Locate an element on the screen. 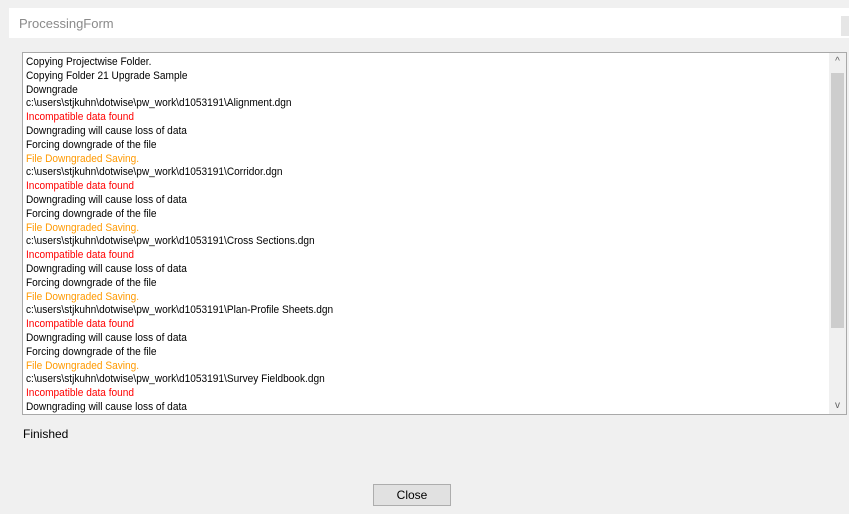 The width and height of the screenshot is (849, 514). title-bar: ProcessingForm is located at coordinates (429, 23).